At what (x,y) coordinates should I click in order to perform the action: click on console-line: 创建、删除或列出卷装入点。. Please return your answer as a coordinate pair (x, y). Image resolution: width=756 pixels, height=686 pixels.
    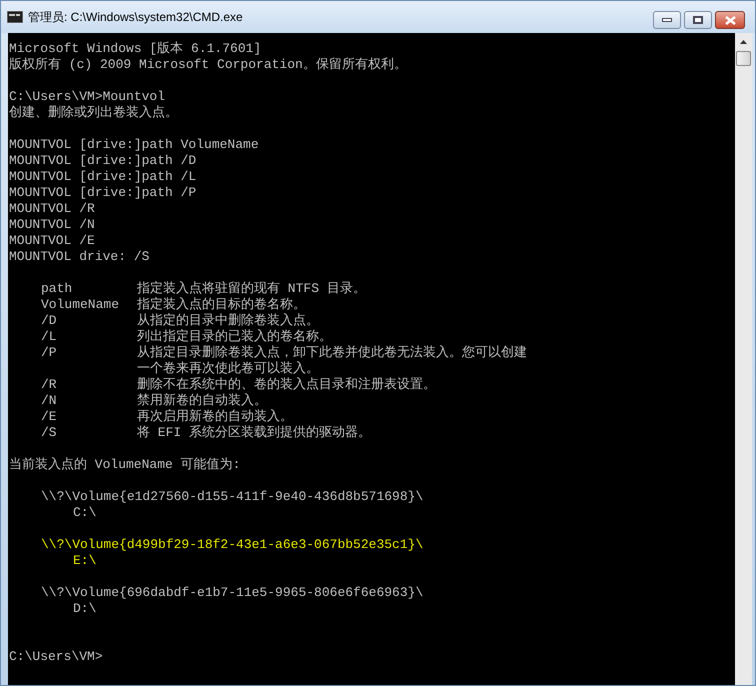
    Looking at the image, I should click on (93, 112).